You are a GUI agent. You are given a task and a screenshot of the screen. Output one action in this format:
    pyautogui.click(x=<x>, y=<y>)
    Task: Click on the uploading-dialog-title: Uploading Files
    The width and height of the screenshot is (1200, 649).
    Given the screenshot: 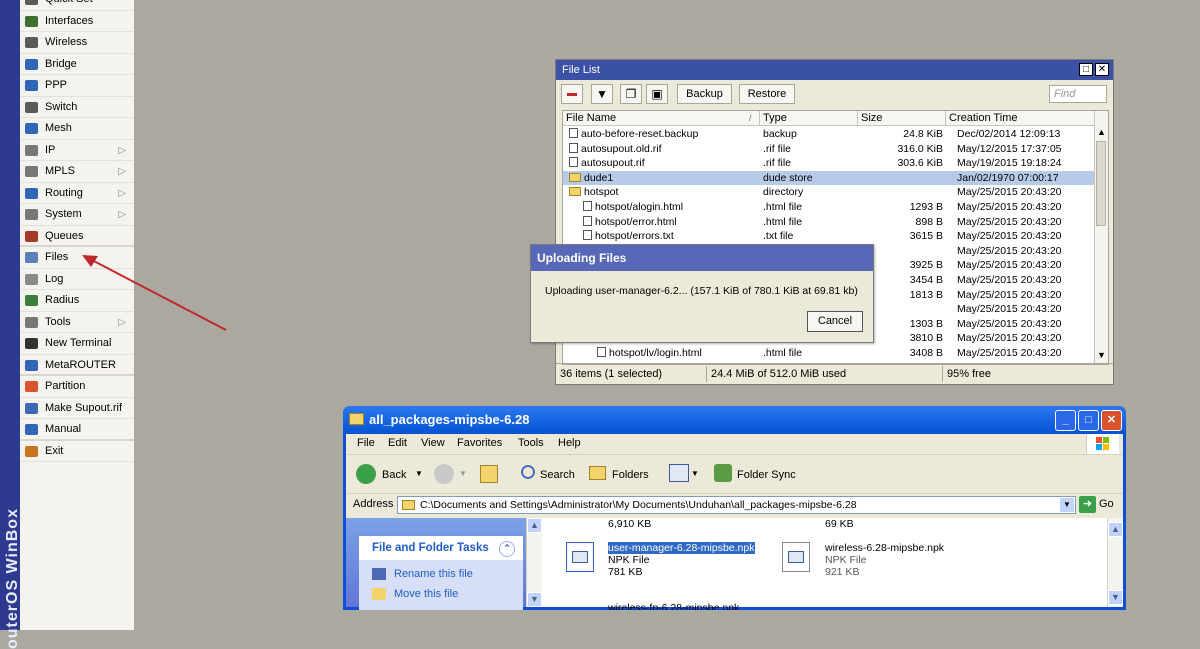 What is the action you would take?
    pyautogui.click(x=702, y=258)
    